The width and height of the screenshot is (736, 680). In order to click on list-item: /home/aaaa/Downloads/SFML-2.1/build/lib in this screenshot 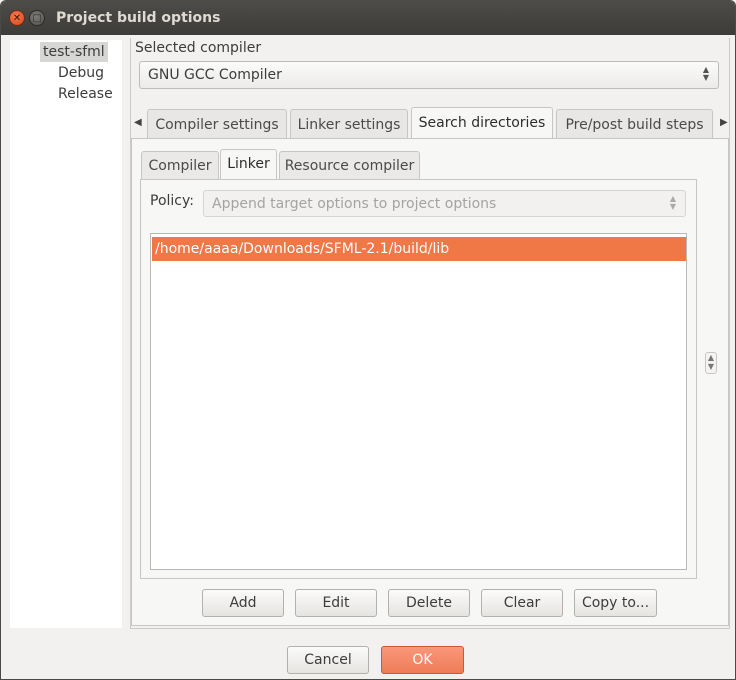, I will do `click(419, 249)`.